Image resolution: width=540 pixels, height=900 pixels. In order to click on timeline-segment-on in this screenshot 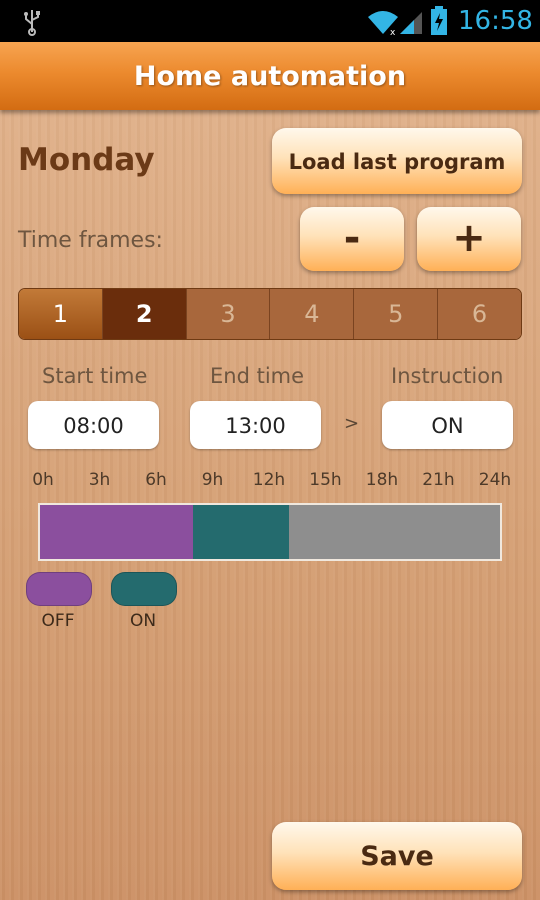, I will do `click(241, 532)`.